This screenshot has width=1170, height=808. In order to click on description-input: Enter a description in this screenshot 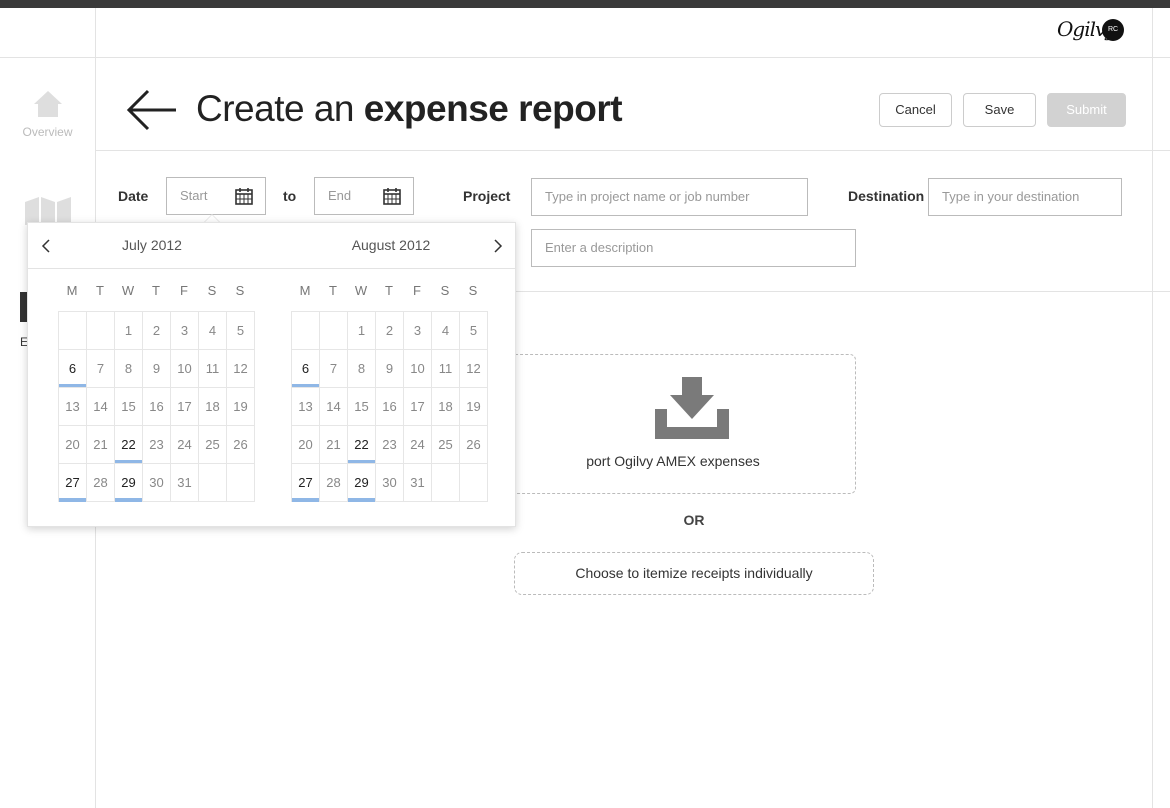, I will do `click(693, 248)`.